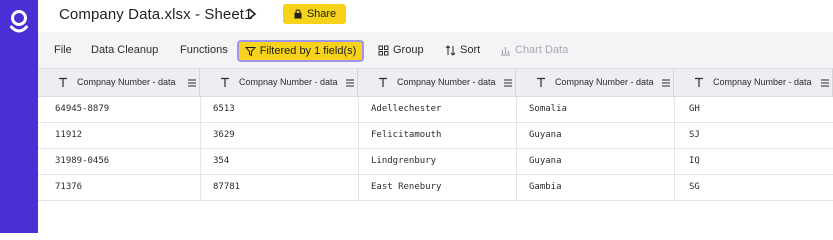 The width and height of the screenshot is (833, 240). I want to click on table-cell: 71376, so click(68, 187).